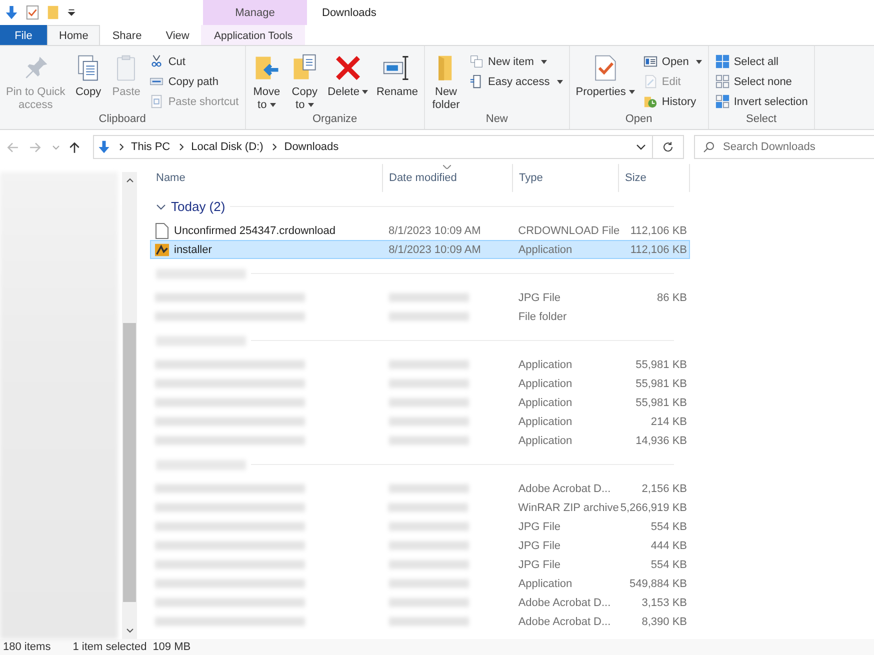  Describe the element at coordinates (650, 101) in the screenshot. I see `history-icon` at that location.